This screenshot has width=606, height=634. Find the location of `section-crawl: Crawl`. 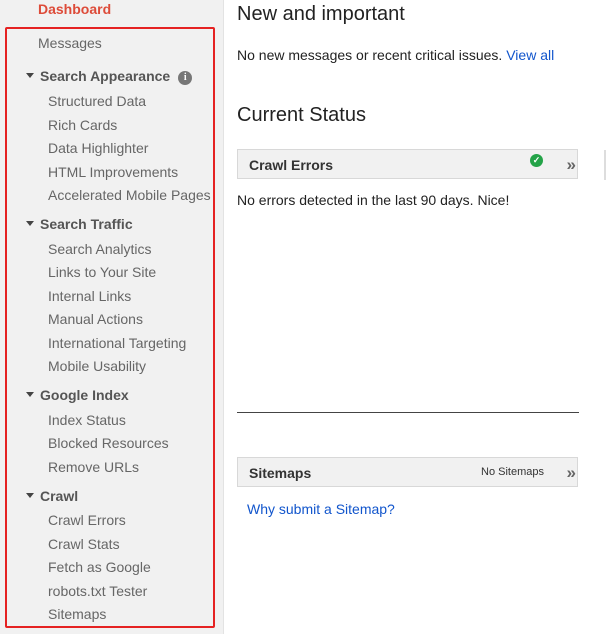

section-crawl: Crawl is located at coordinates (52, 496).